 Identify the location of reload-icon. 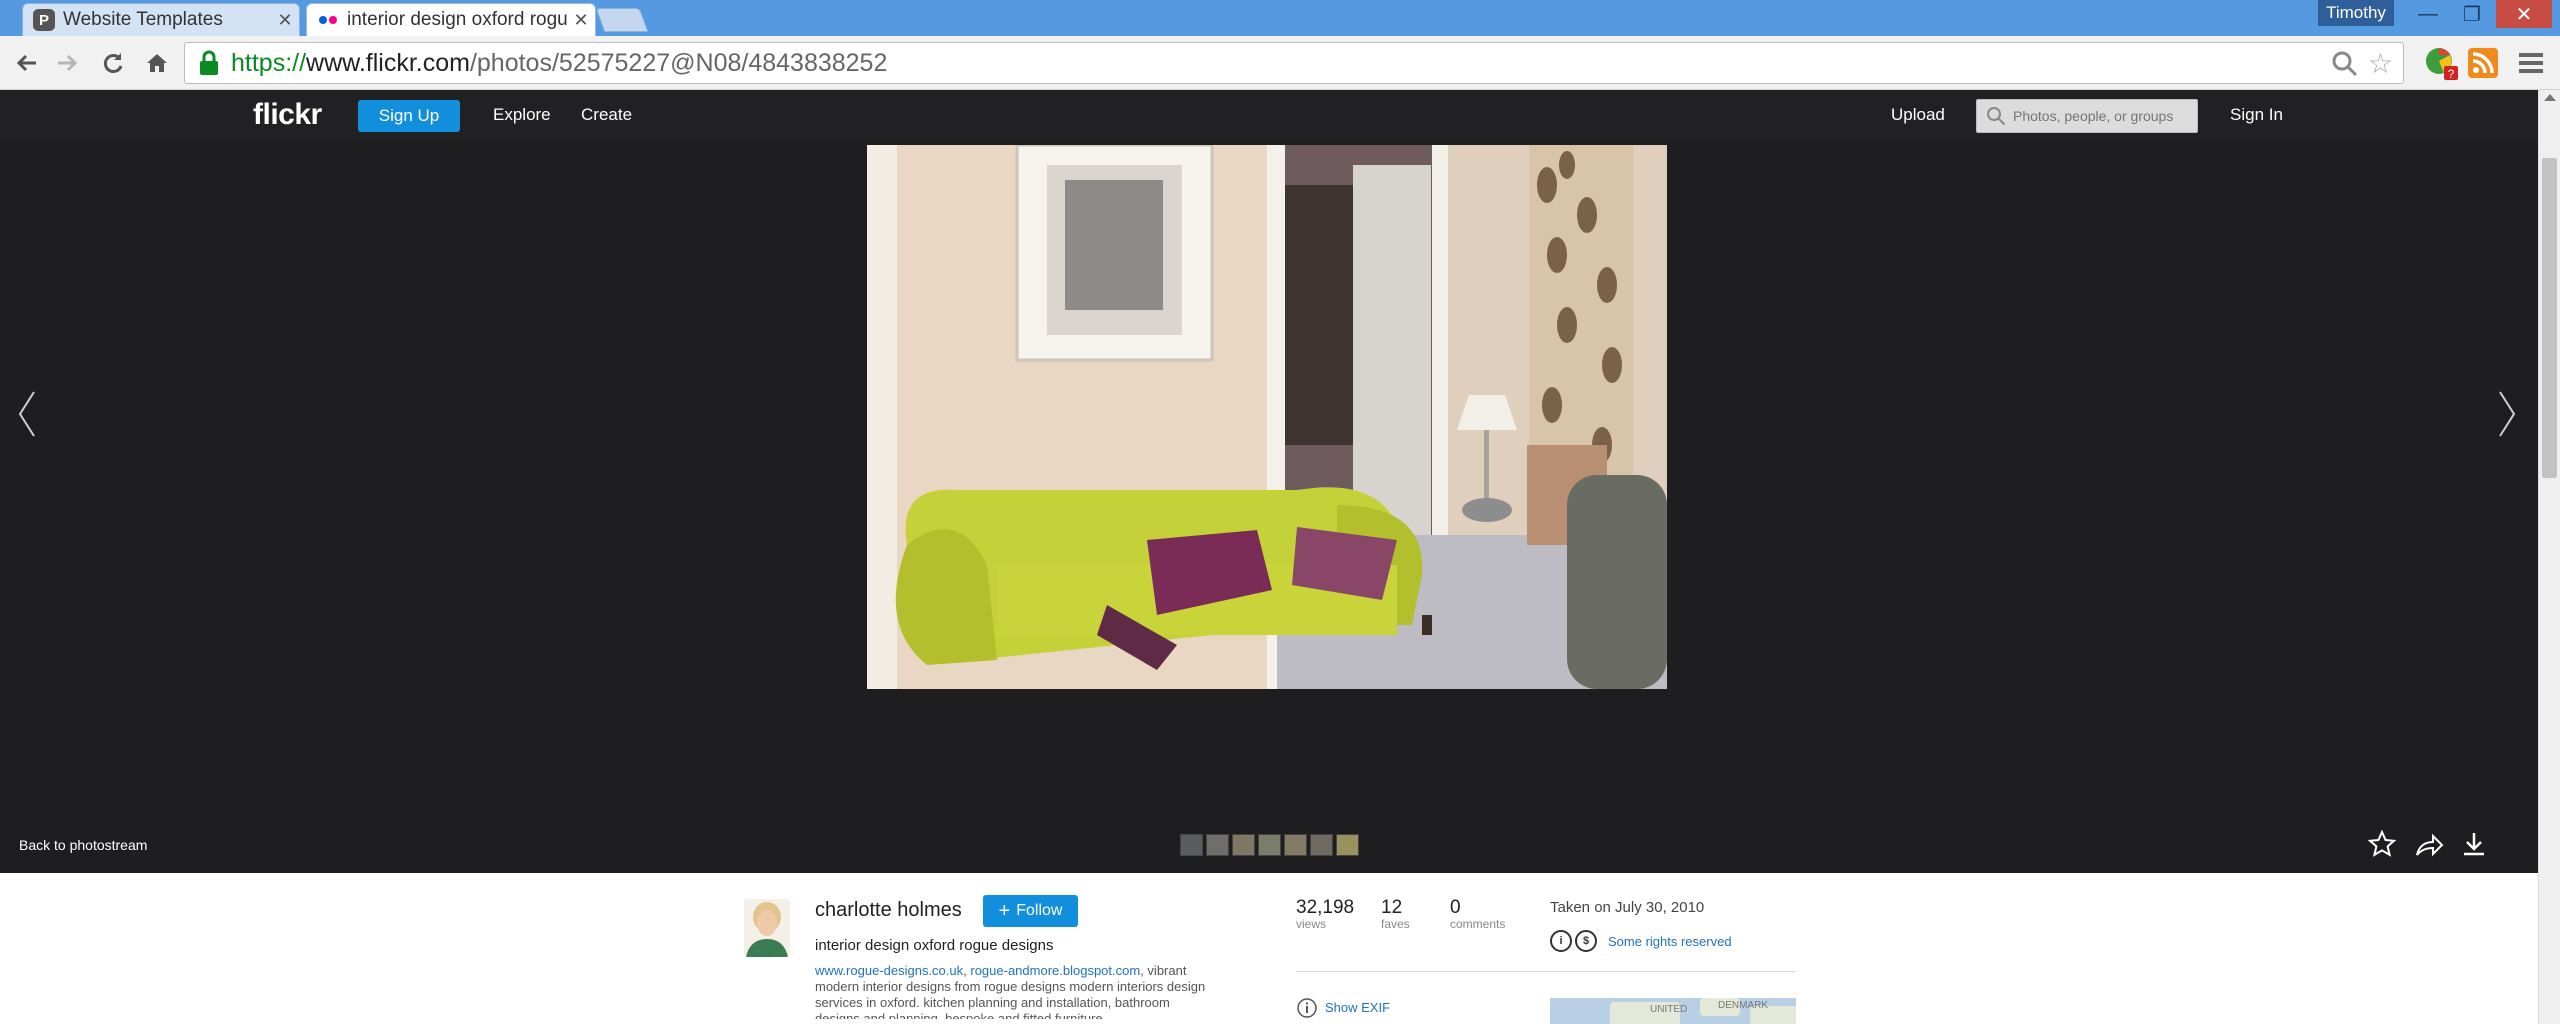
(113, 63).